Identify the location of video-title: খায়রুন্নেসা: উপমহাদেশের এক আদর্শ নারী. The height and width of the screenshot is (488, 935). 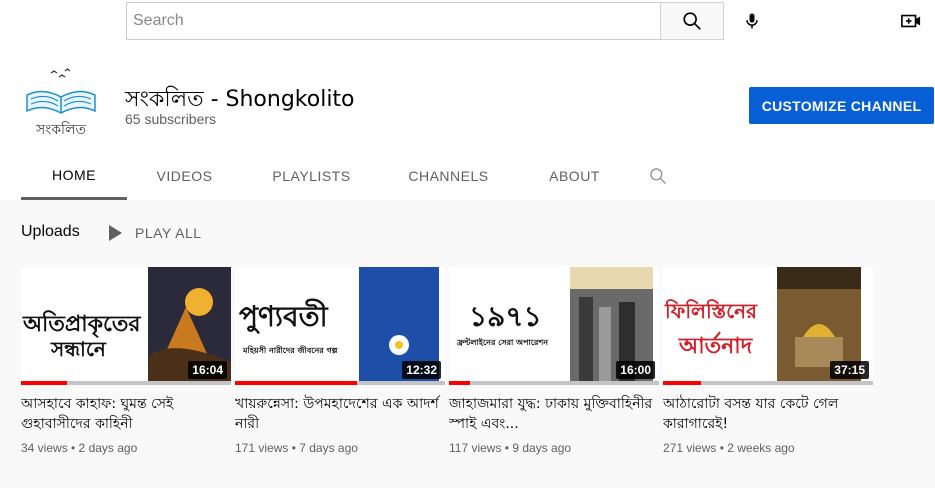
(340, 414).